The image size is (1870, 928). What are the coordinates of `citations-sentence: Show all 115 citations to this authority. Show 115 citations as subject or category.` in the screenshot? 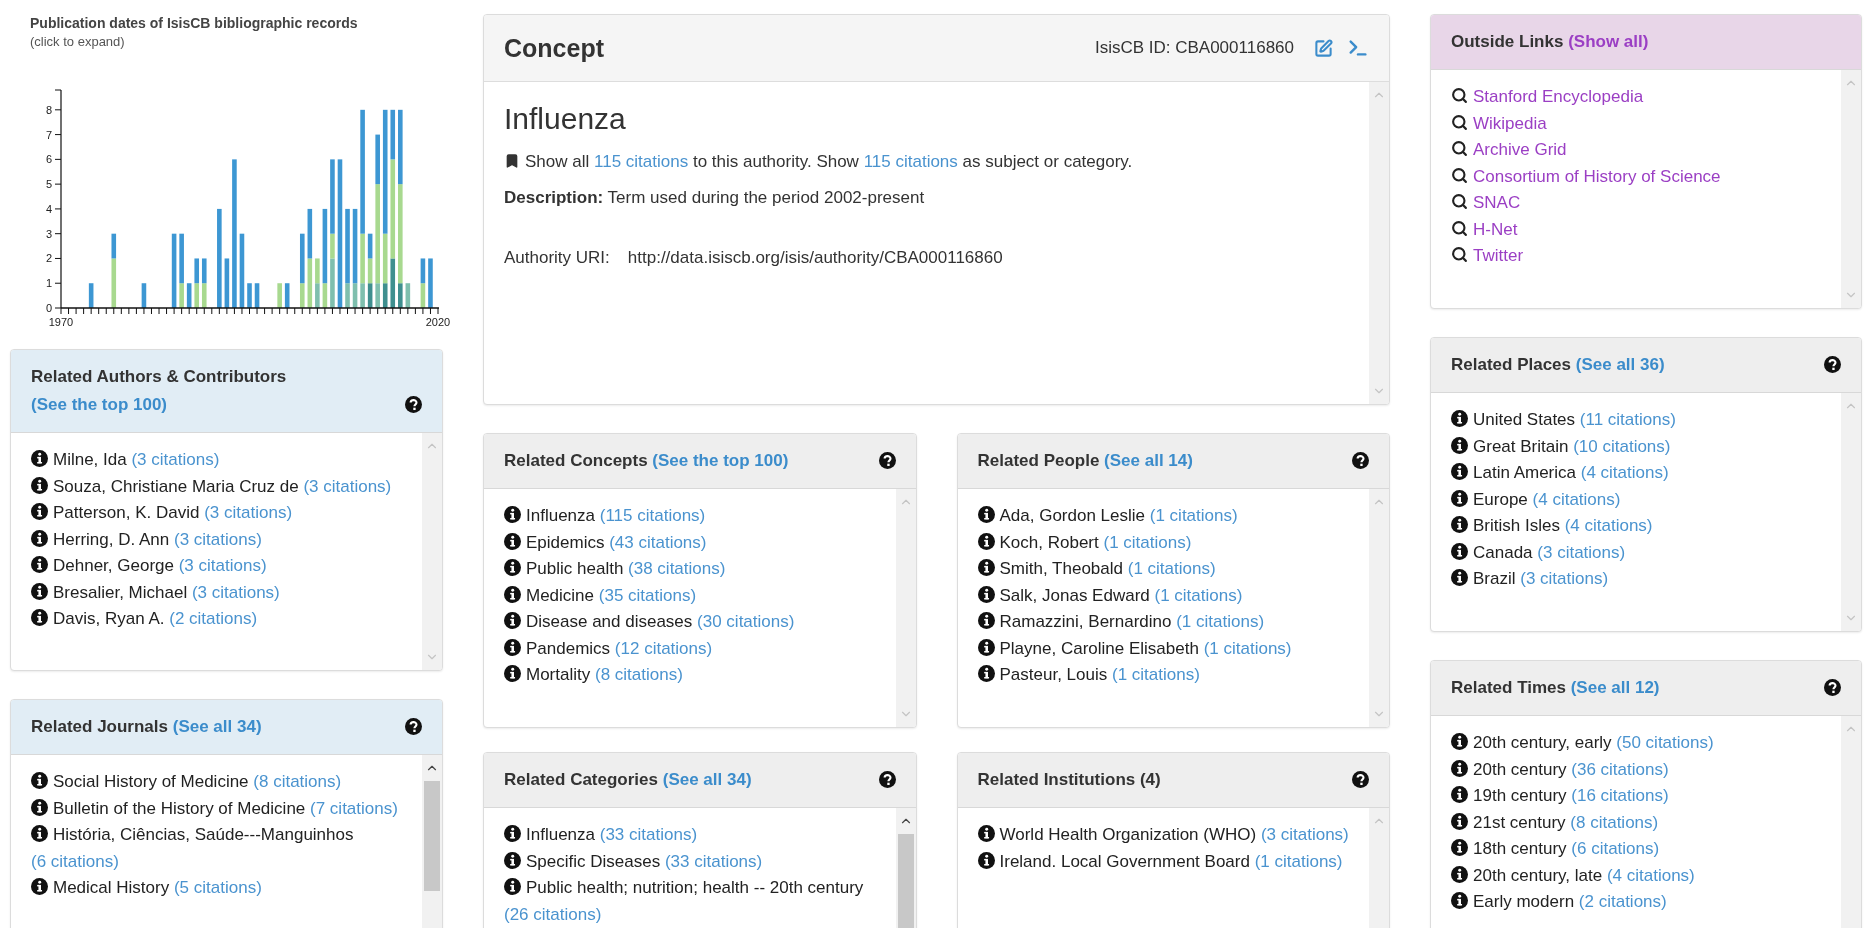 It's located at (829, 161).